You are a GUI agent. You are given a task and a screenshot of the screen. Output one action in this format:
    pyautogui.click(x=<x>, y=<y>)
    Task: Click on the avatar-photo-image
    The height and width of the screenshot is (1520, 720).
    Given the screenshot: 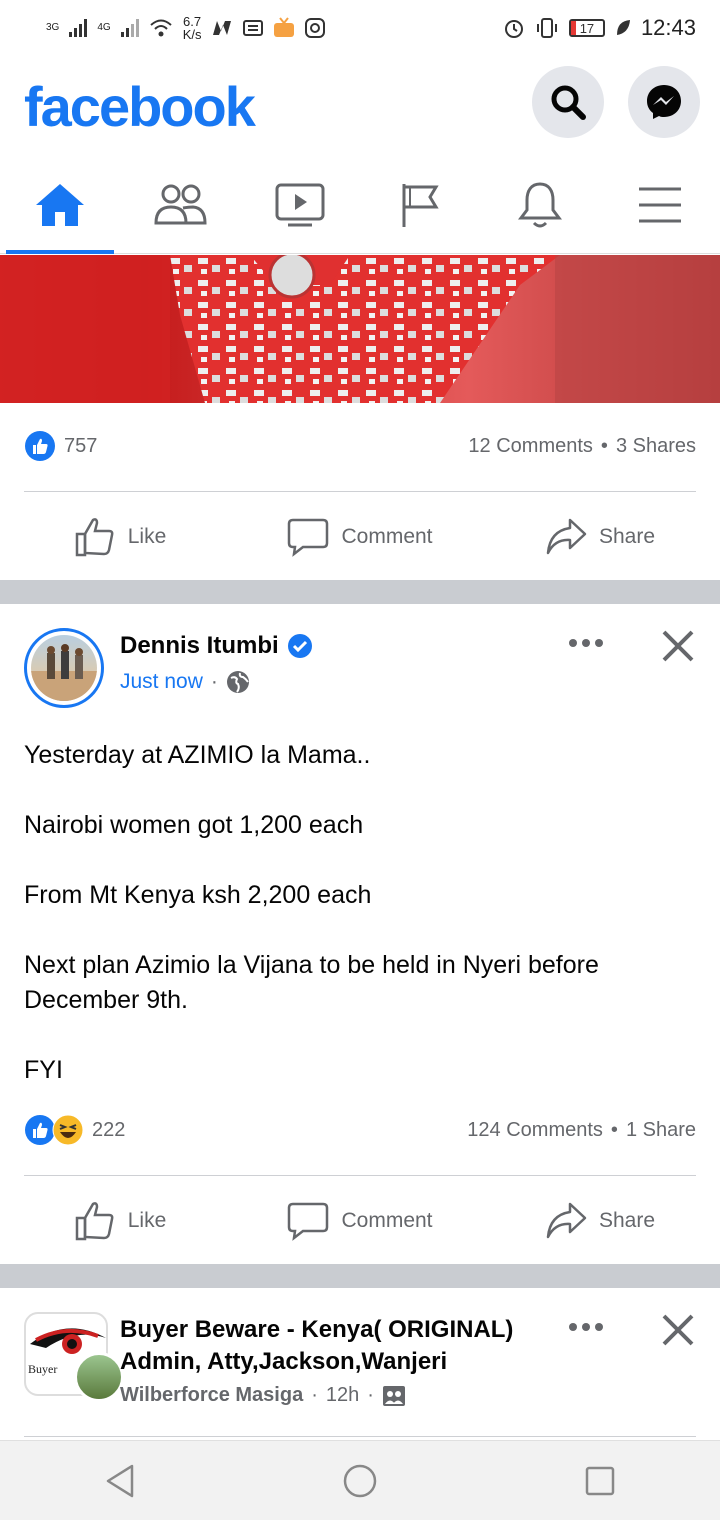 What is the action you would take?
    pyautogui.click(x=64, y=672)
    